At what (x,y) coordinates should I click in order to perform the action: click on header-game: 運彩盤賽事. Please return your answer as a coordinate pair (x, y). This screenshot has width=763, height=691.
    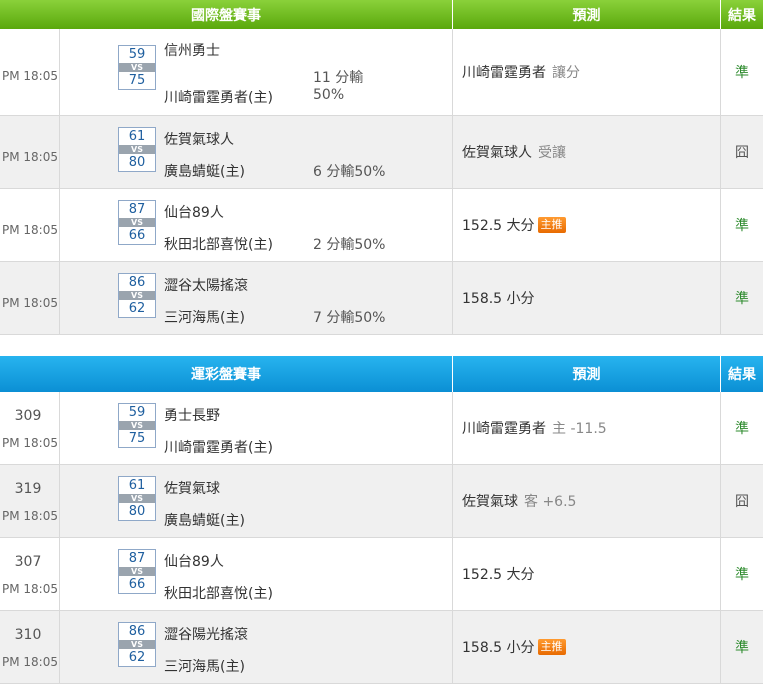
    Looking at the image, I should click on (226, 374).